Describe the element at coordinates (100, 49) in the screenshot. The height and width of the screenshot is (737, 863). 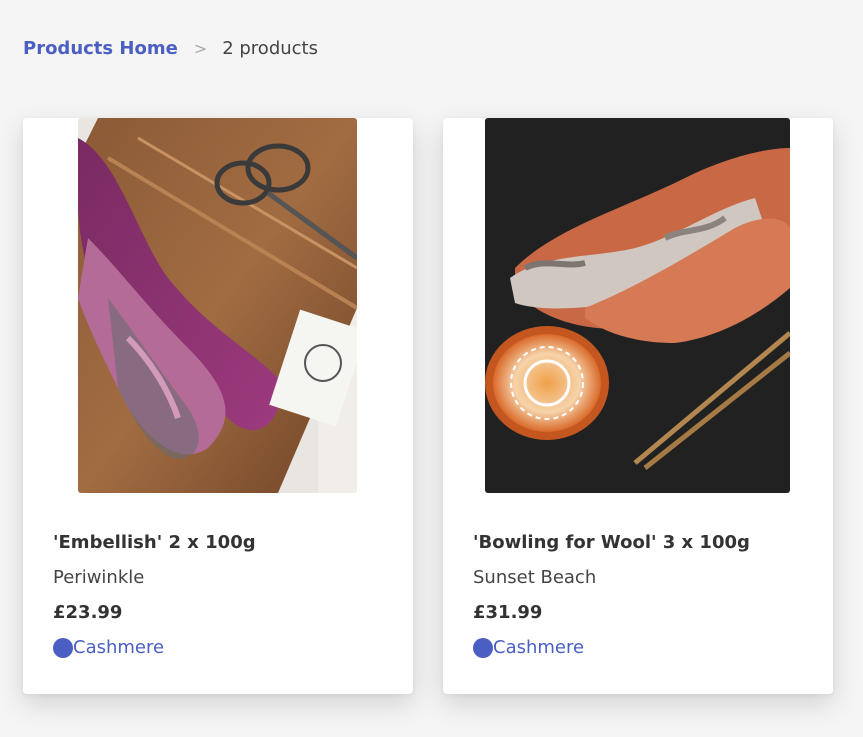
I see `breadcrumb-home-link: Products Home` at that location.